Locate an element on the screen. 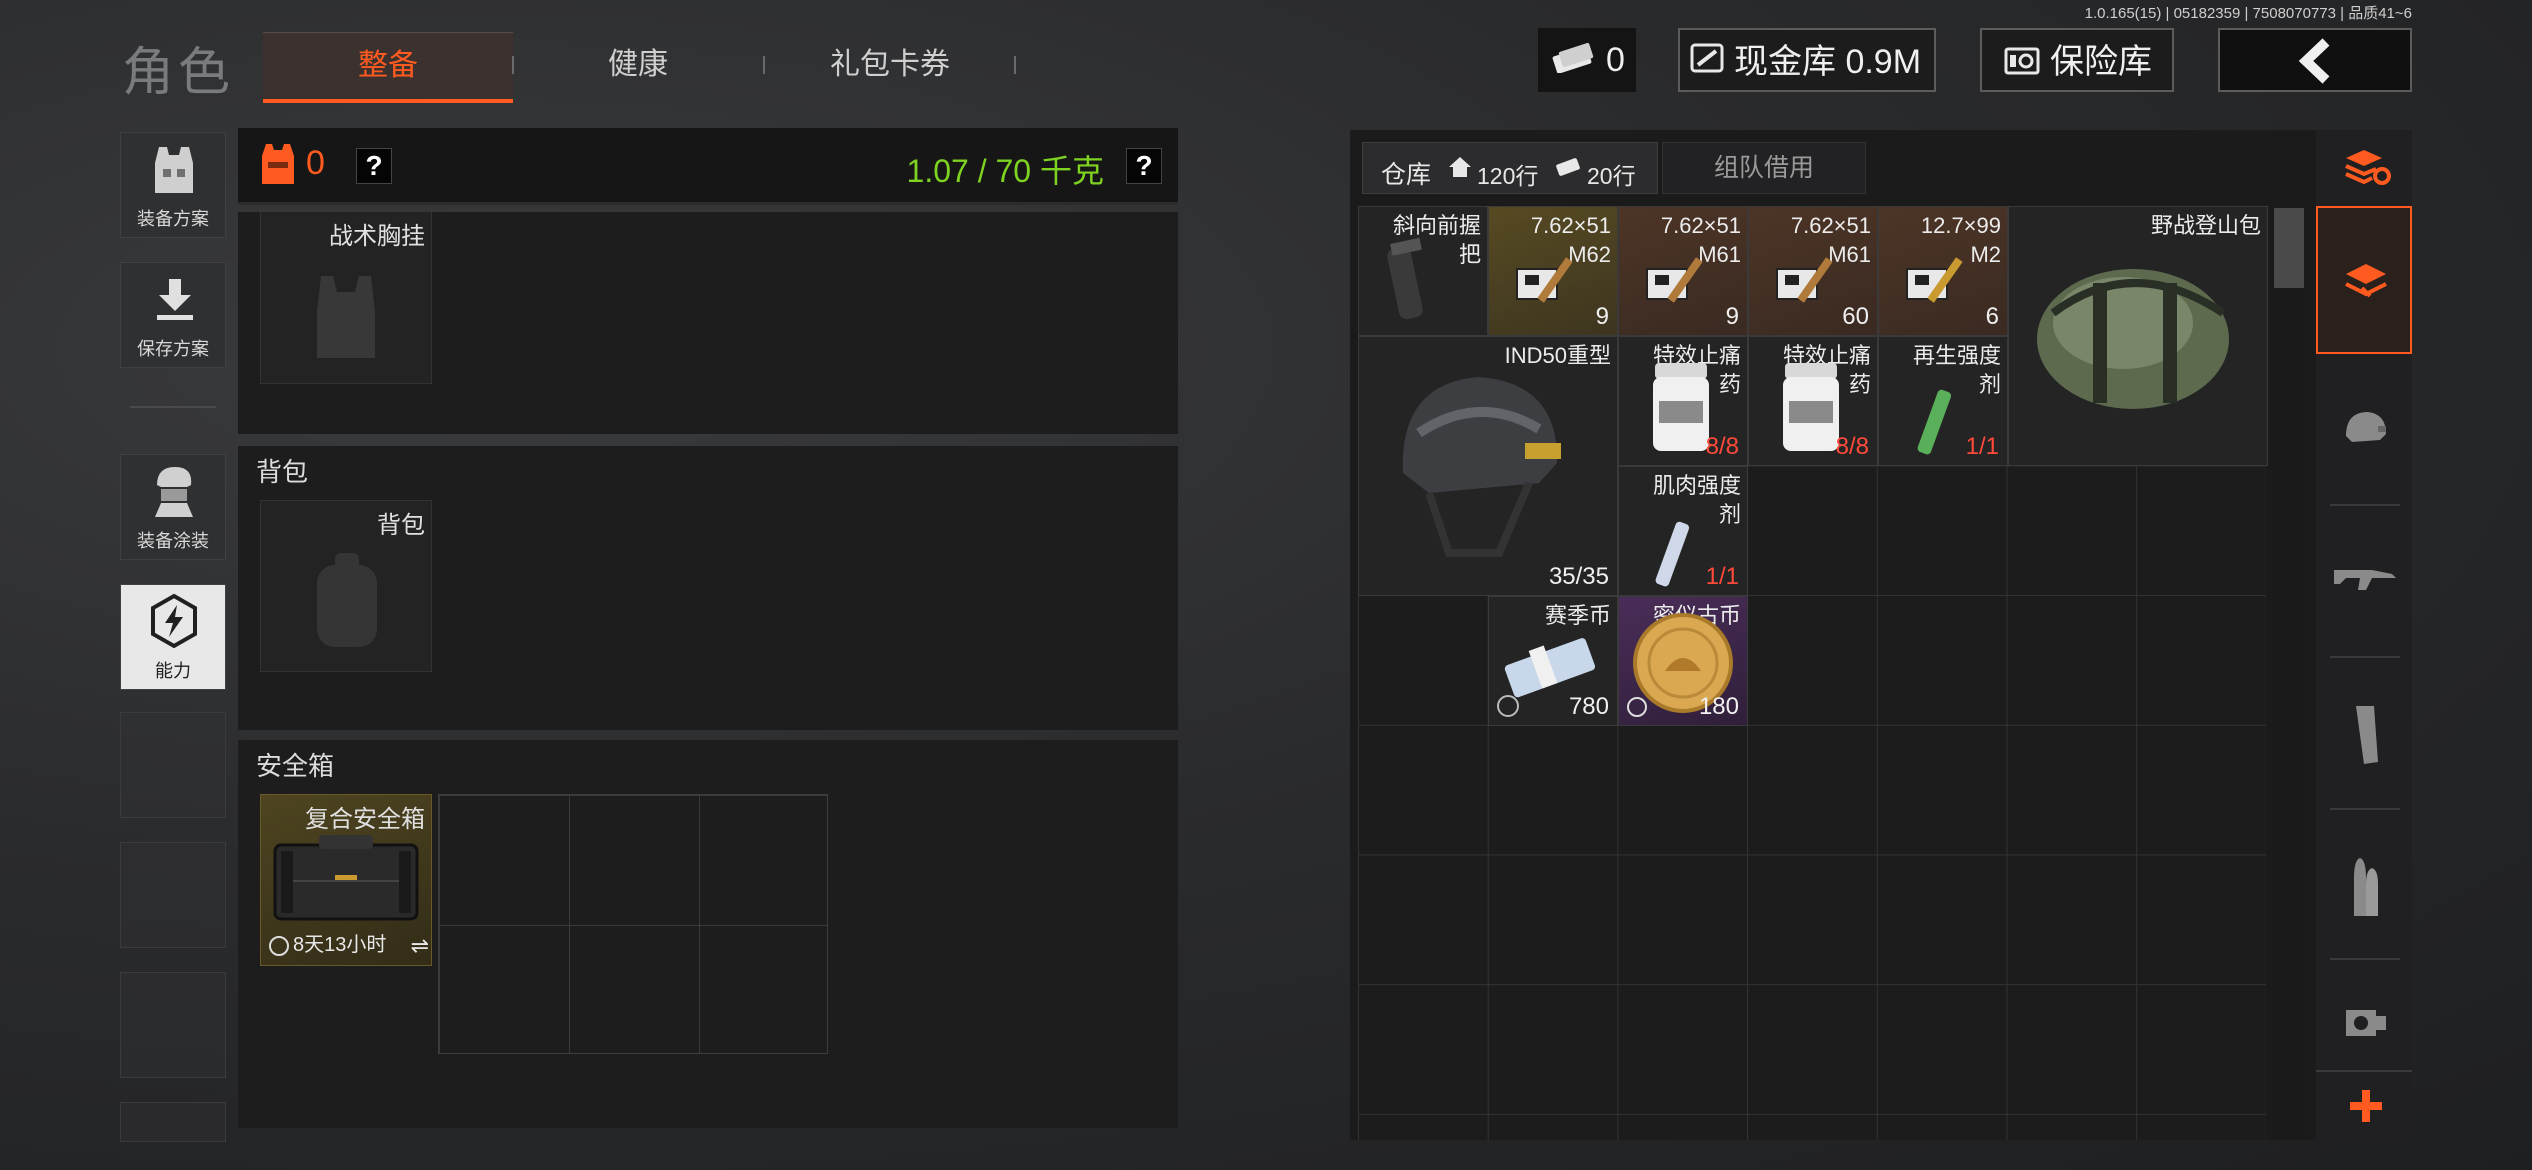  item-ammo-127-m2: 12.7×99 M2 6 is located at coordinates (1943, 271).